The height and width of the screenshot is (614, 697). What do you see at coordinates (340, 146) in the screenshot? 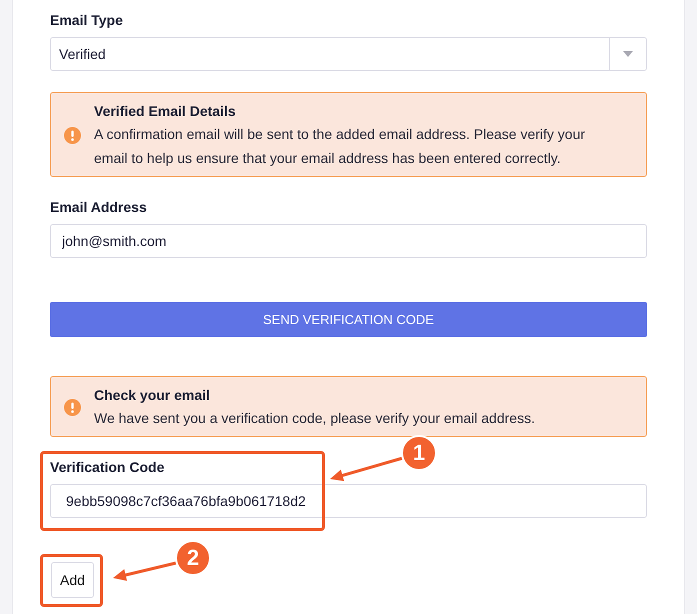
I see `alert-message: A confirmation email will be sent to the added email address. Please verify your email to help us ensure that your email address has been entered correctly.` at bounding box center [340, 146].